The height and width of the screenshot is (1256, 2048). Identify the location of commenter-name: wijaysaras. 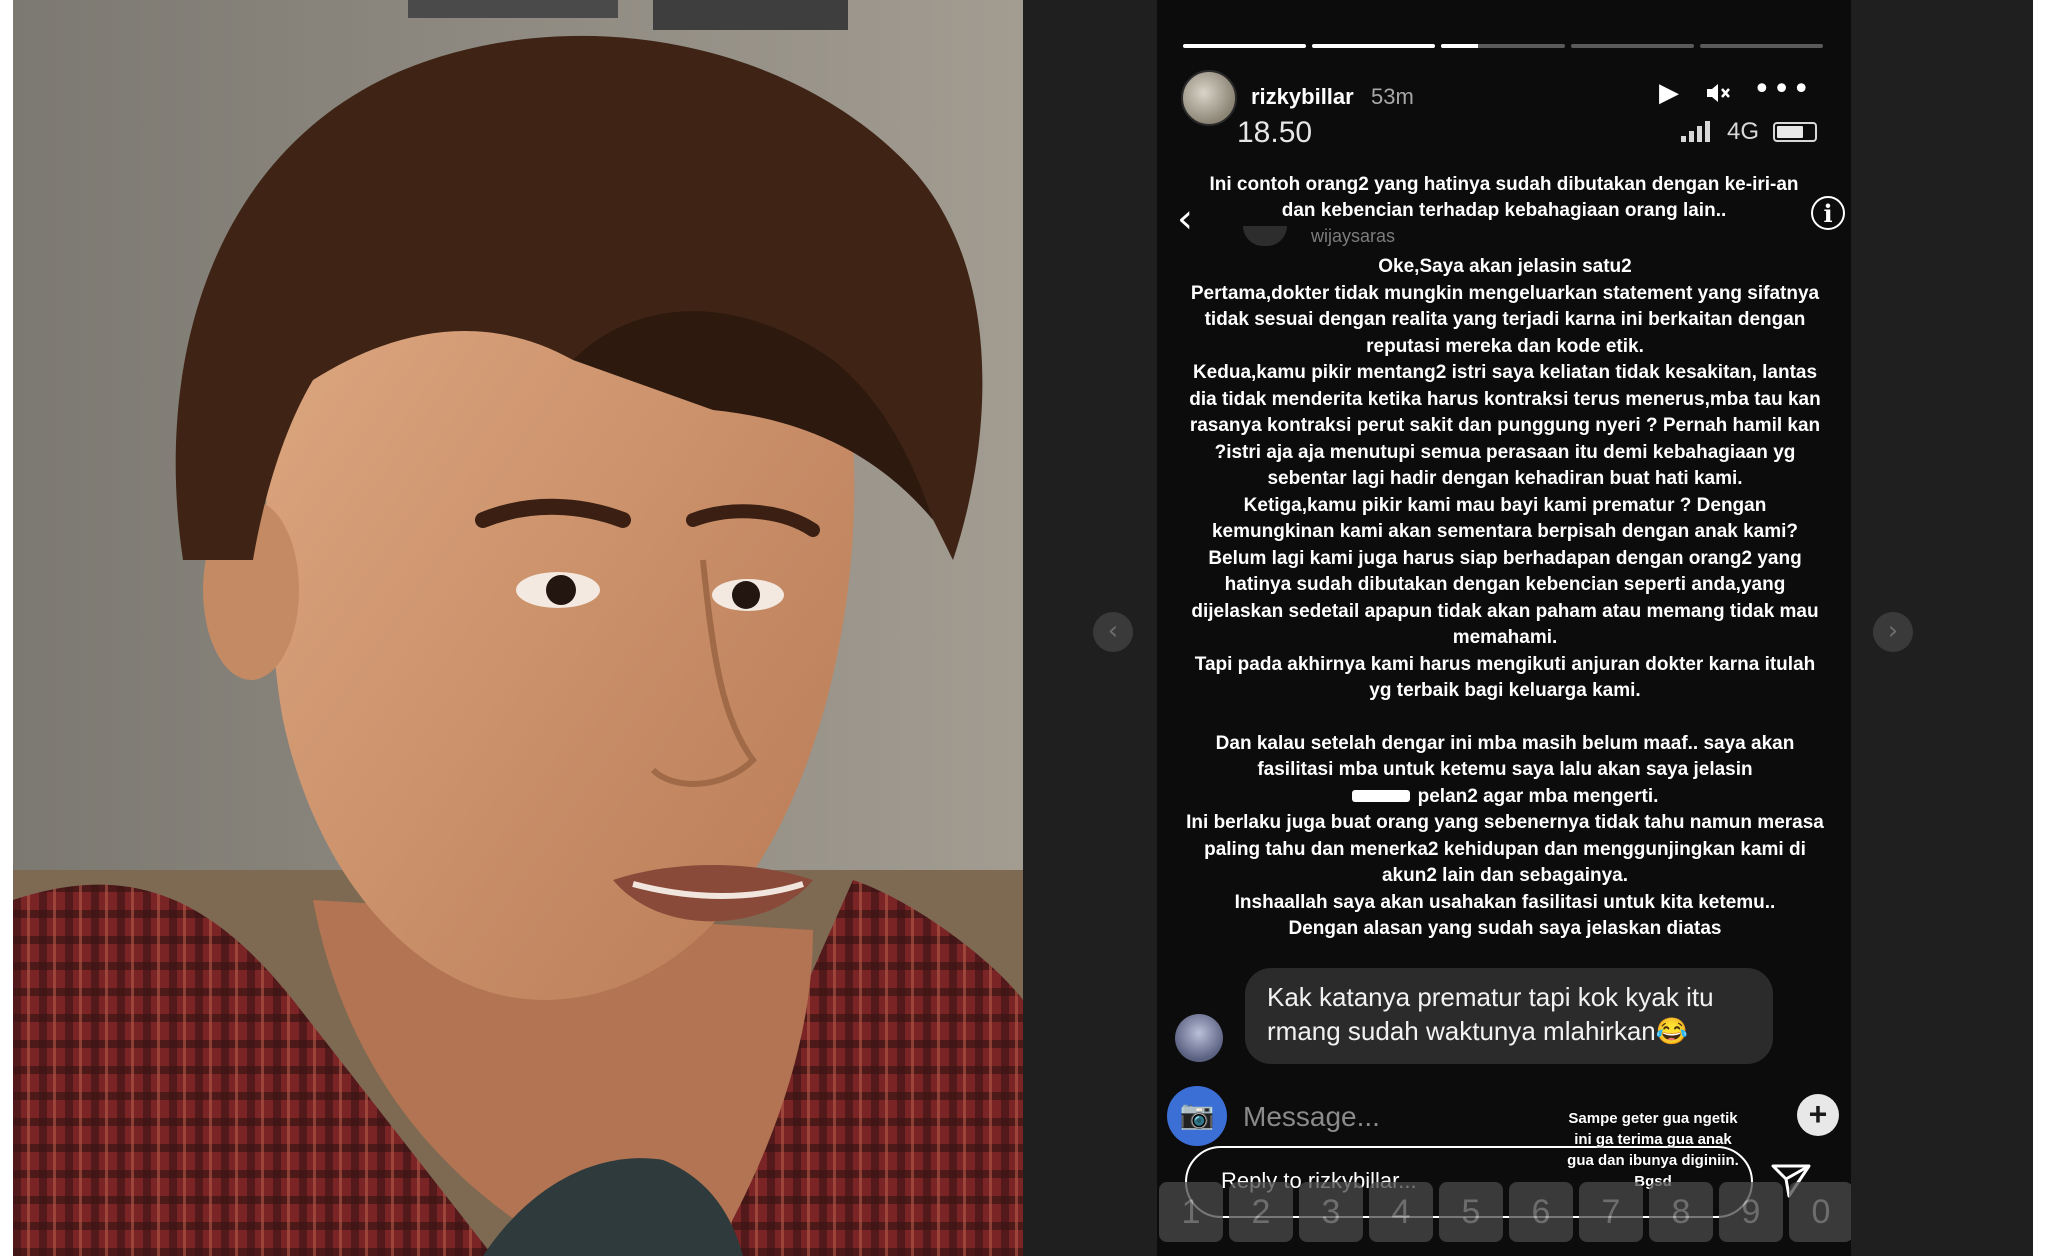
(1353, 236).